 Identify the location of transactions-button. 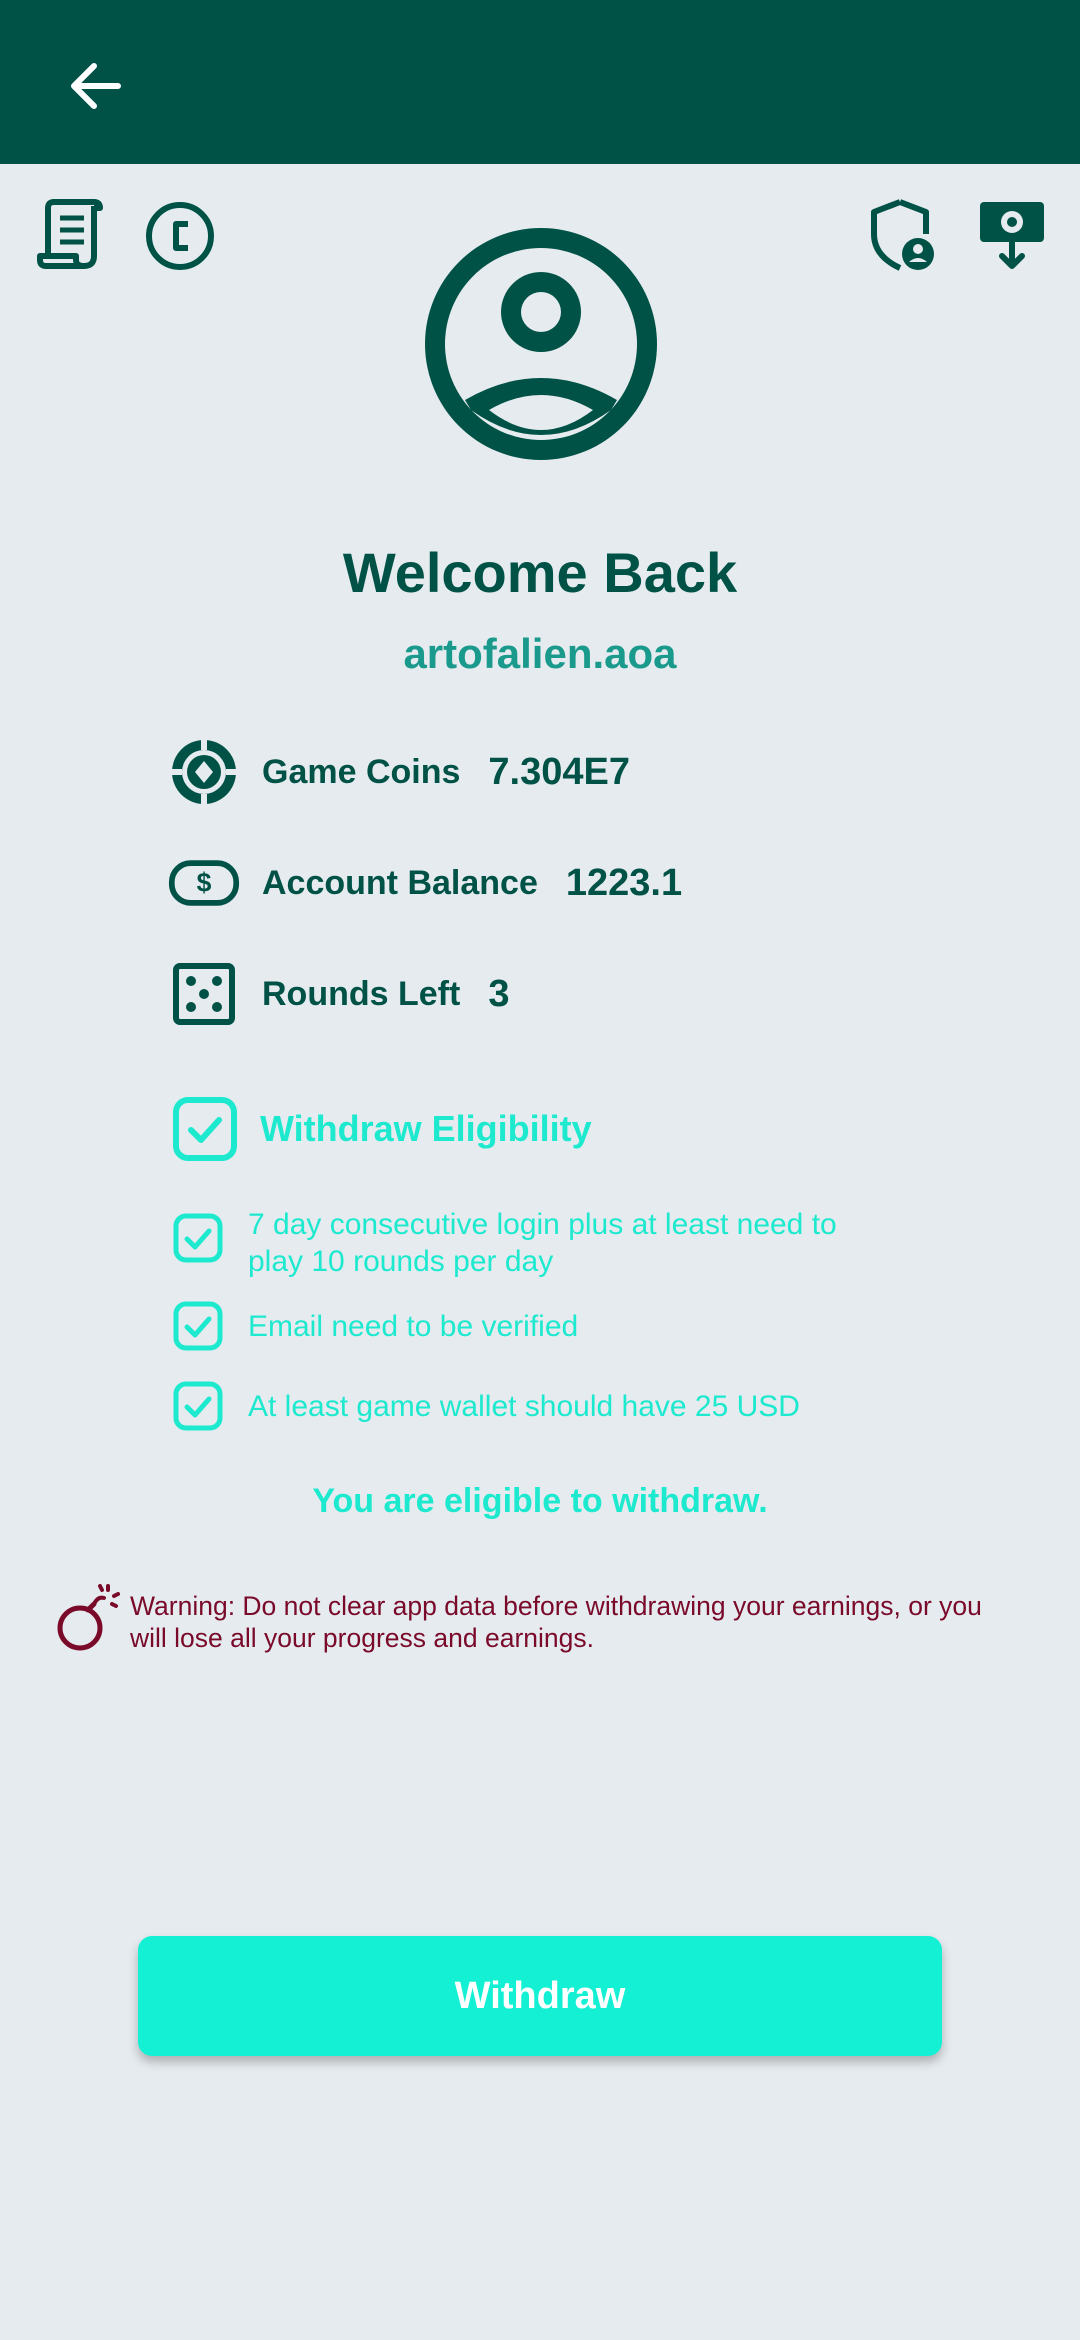
(71, 236).